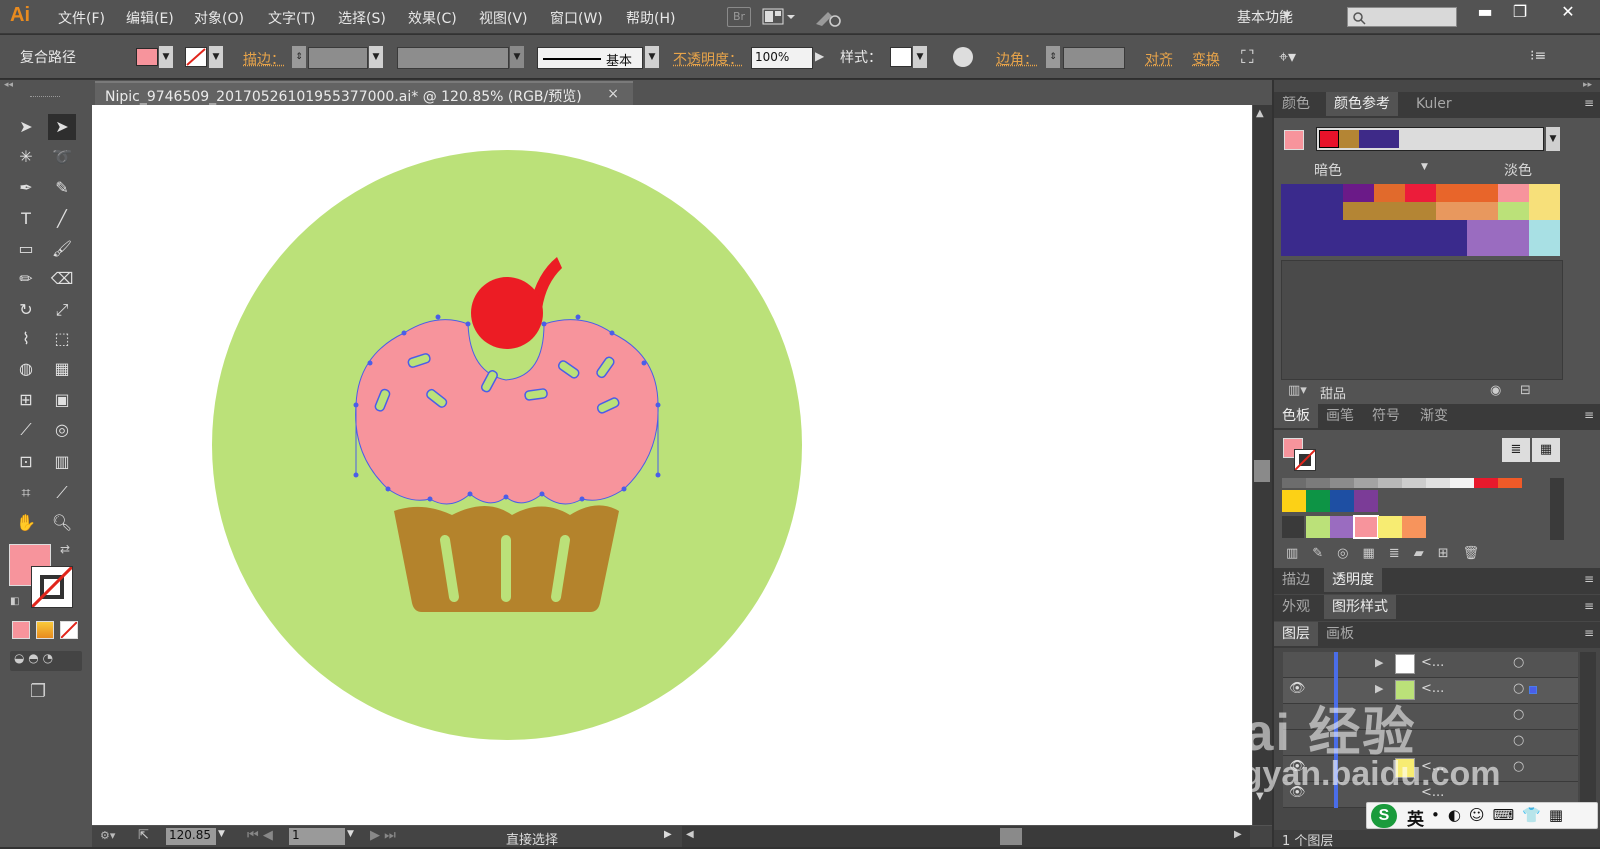 The height and width of the screenshot is (849, 1600). I want to click on swatch-grid, so click(1415, 509).